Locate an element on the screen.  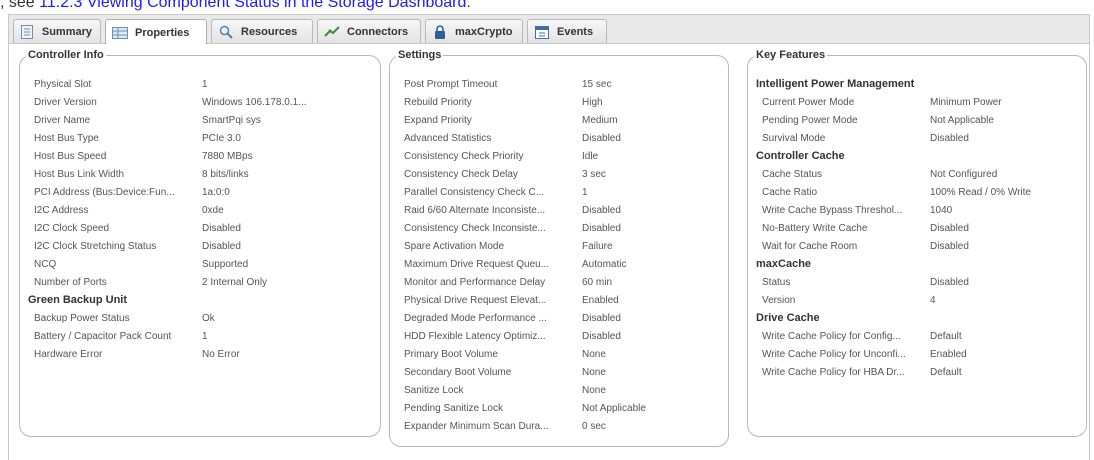
property-value: PCIe 3.0 is located at coordinates (221, 138).